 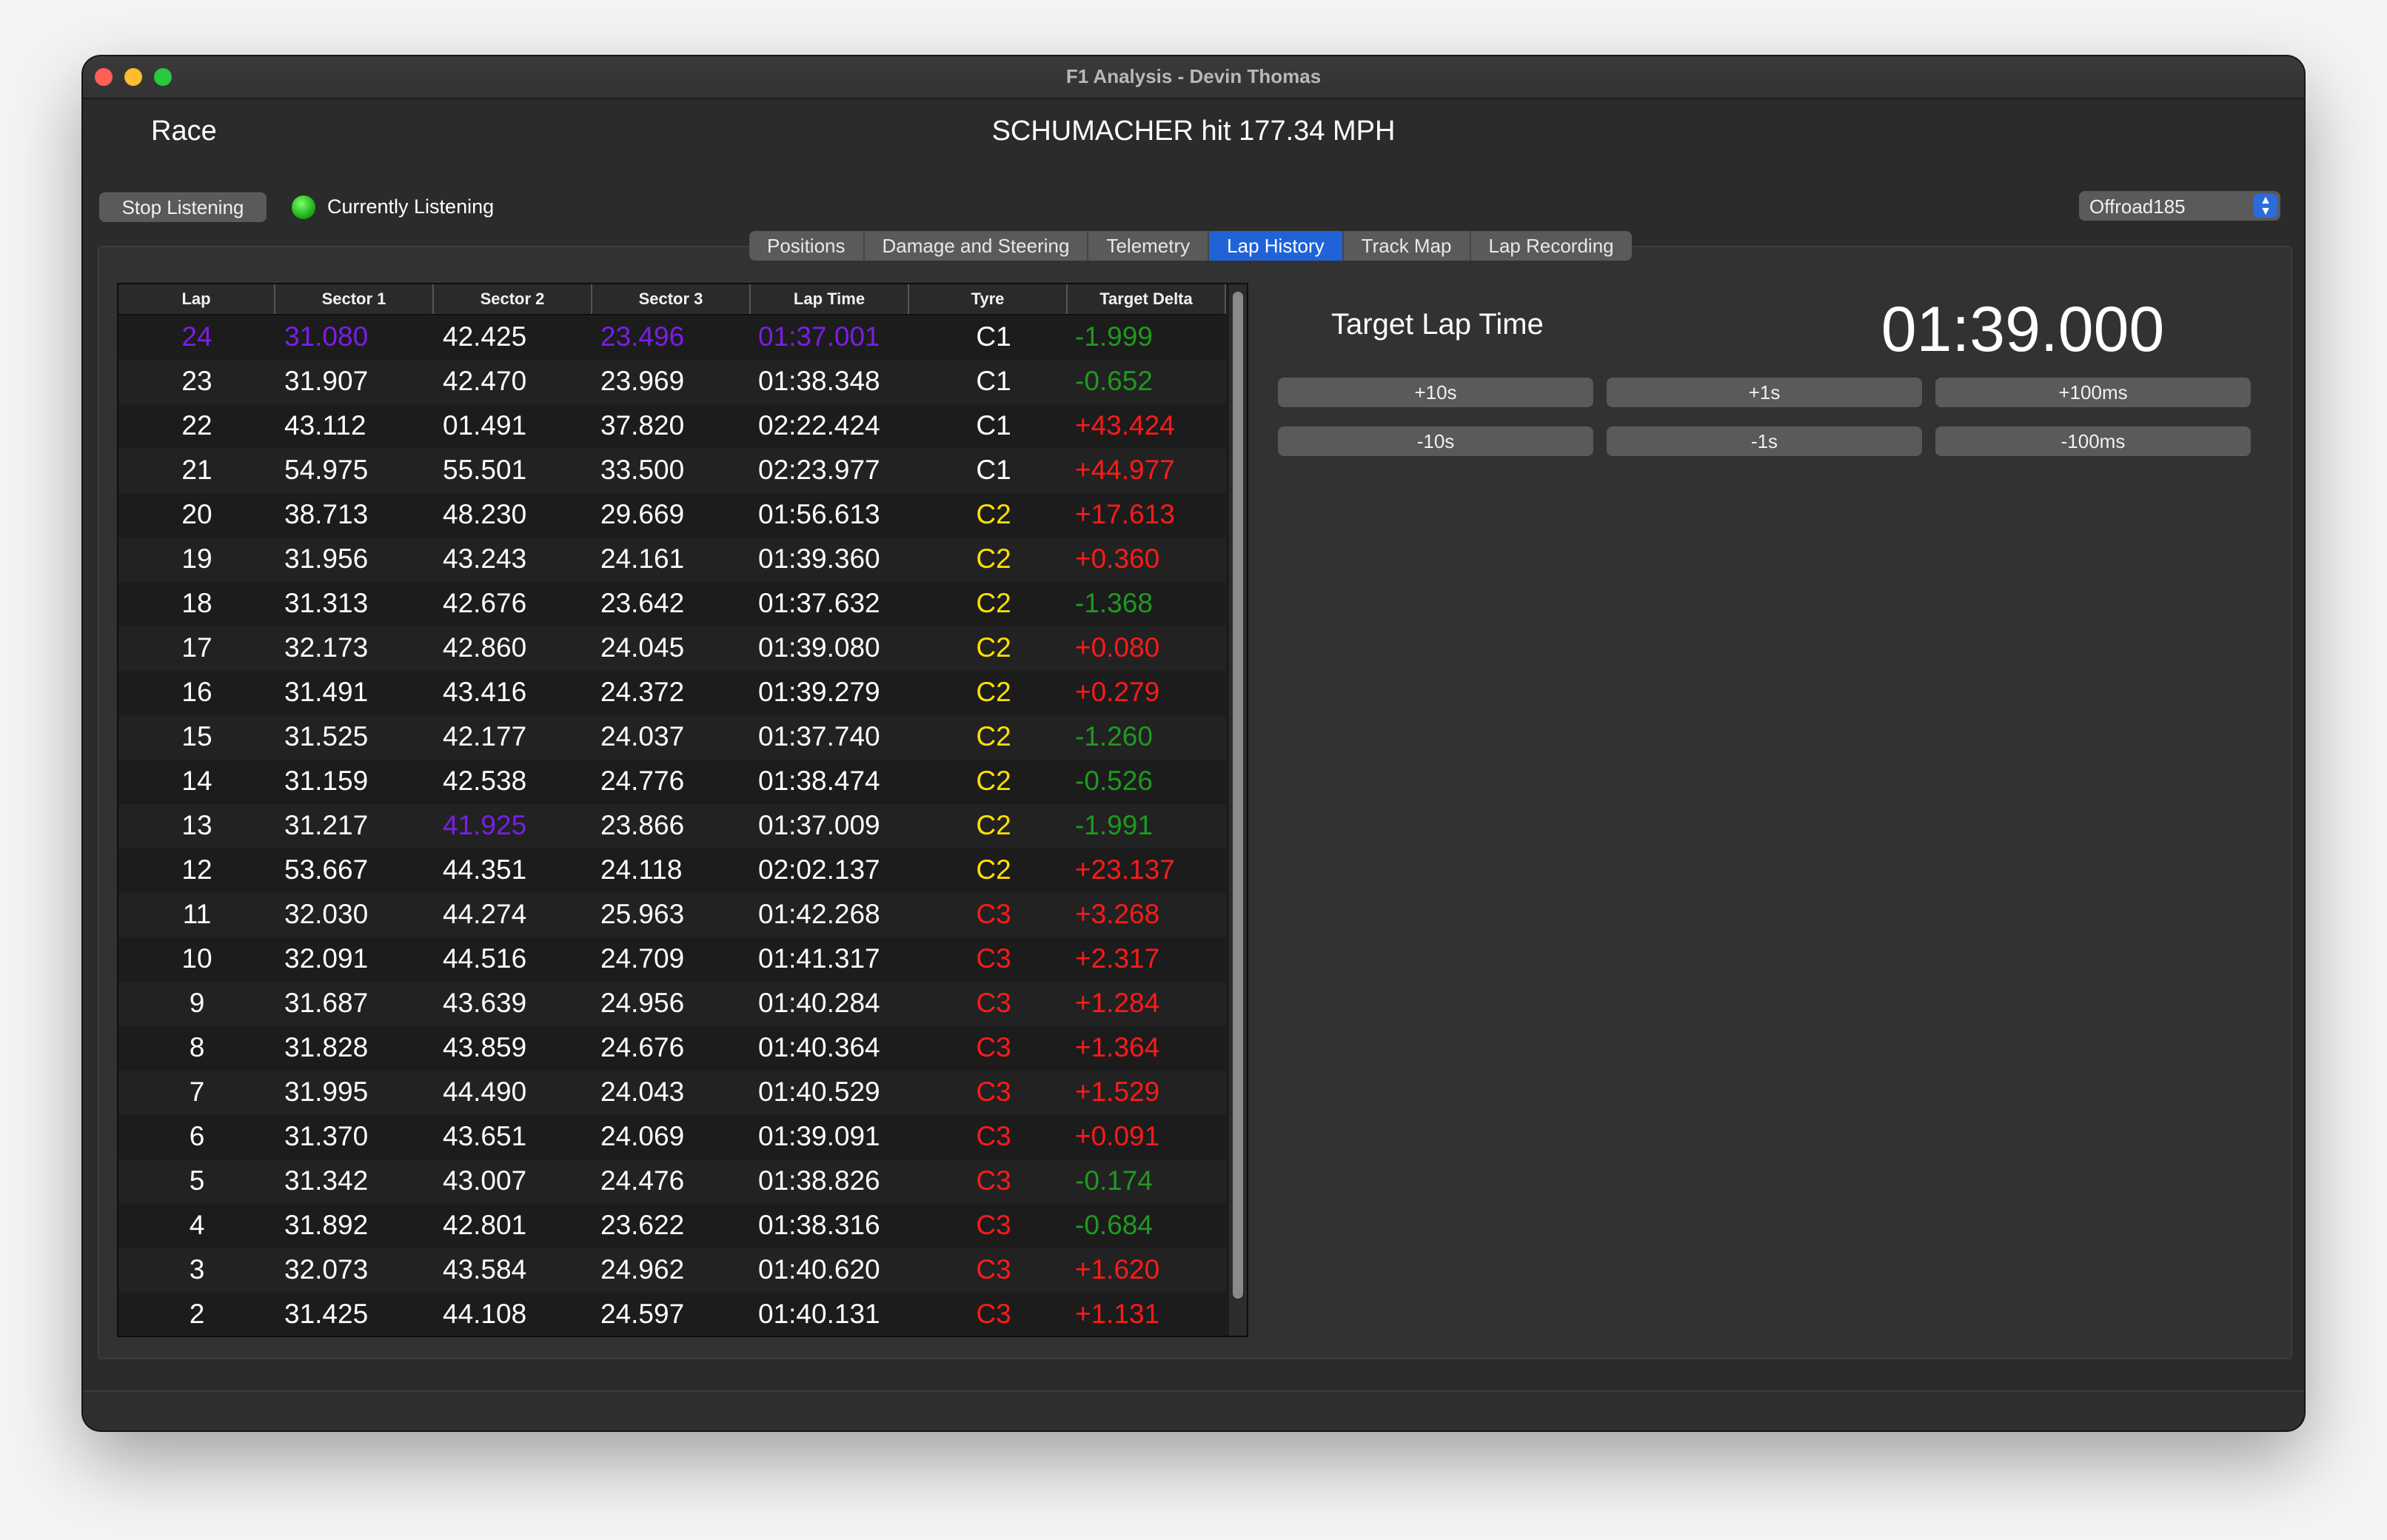 What do you see at coordinates (485, 1225) in the screenshot?
I see `cell-s2: 42.801` at bounding box center [485, 1225].